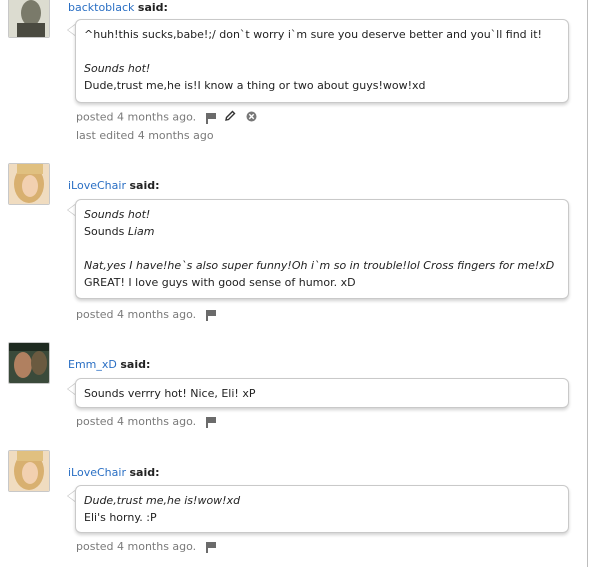 The width and height of the screenshot is (593, 567). I want to click on last-edited: last edited 4 months ago, so click(145, 135).